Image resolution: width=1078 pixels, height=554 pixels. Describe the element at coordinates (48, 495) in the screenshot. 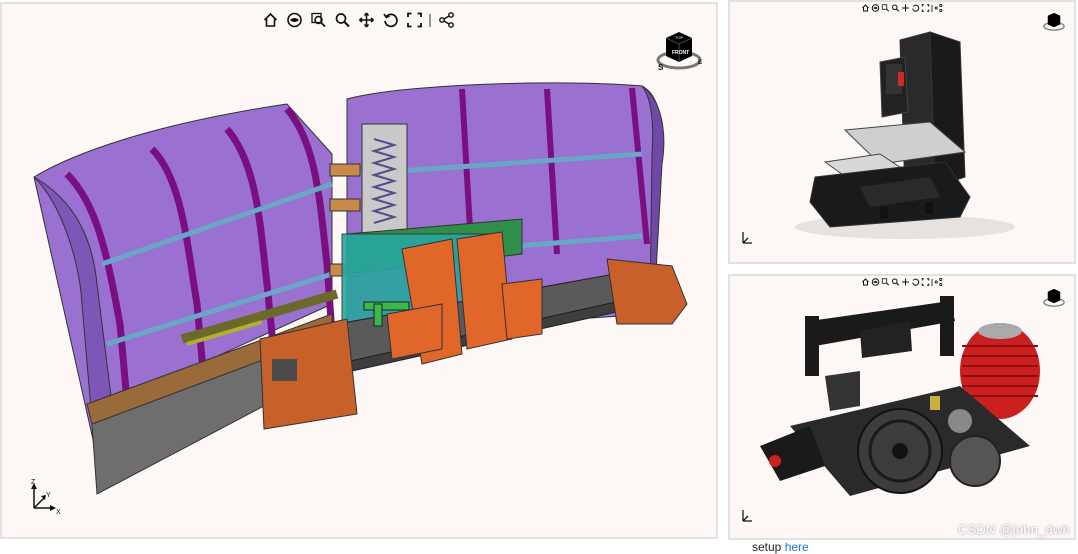

I see `axis-y-label: Y` at that location.